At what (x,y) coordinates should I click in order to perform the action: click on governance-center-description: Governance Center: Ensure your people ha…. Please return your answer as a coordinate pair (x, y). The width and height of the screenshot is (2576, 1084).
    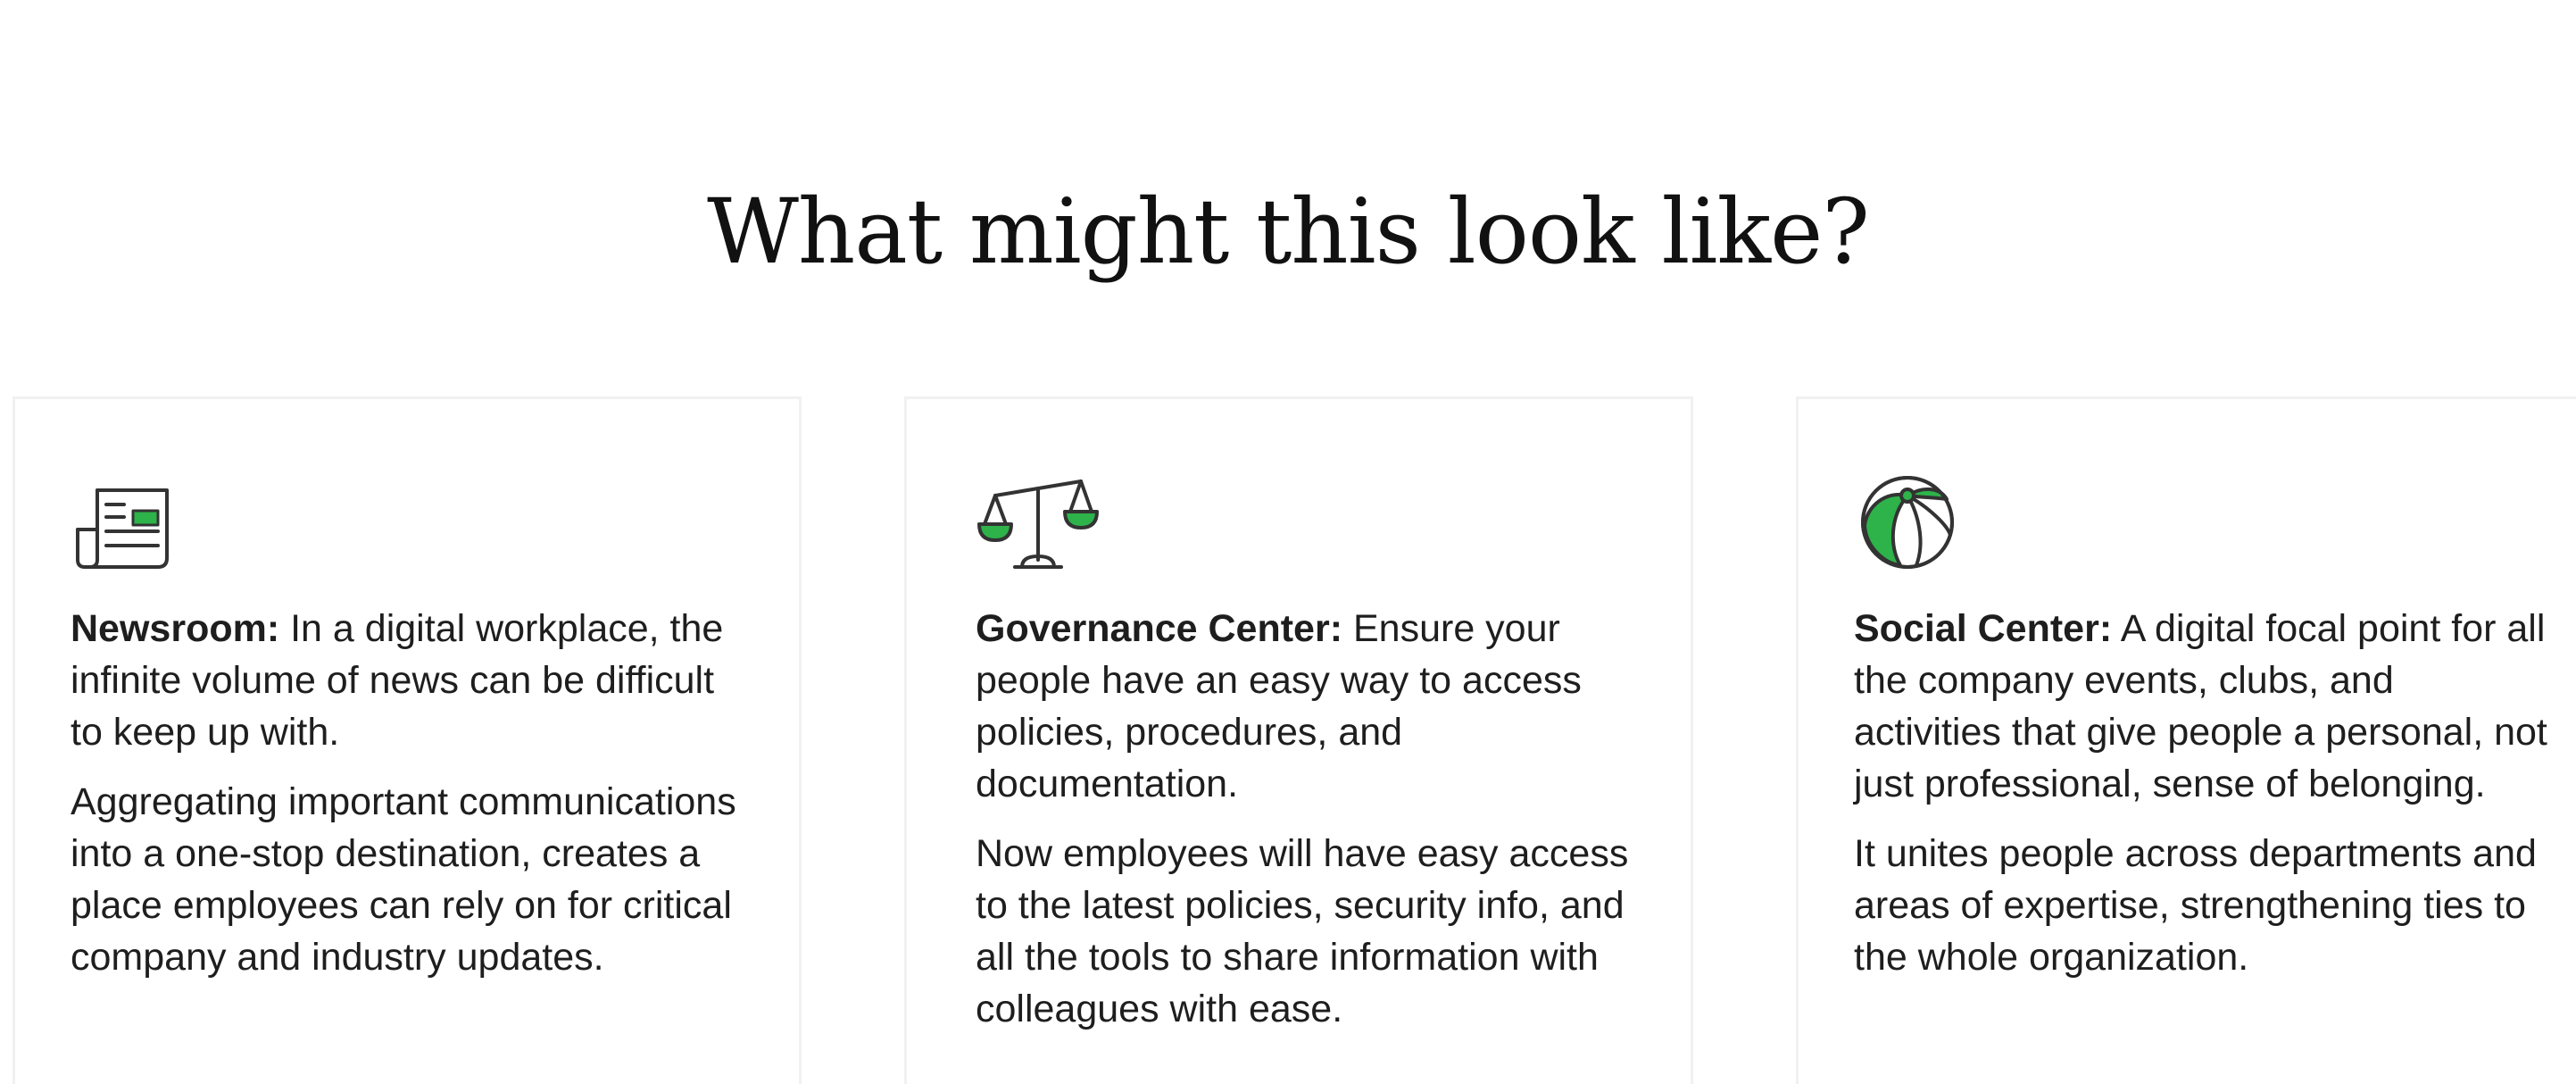
    Looking at the image, I should click on (1315, 828).